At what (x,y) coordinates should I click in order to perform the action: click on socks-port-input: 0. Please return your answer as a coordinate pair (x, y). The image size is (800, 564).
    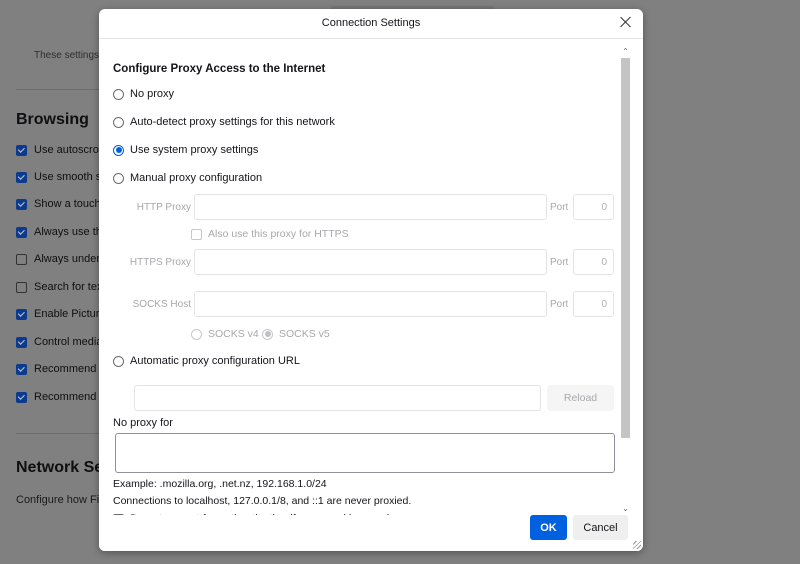
    Looking at the image, I should click on (593, 304).